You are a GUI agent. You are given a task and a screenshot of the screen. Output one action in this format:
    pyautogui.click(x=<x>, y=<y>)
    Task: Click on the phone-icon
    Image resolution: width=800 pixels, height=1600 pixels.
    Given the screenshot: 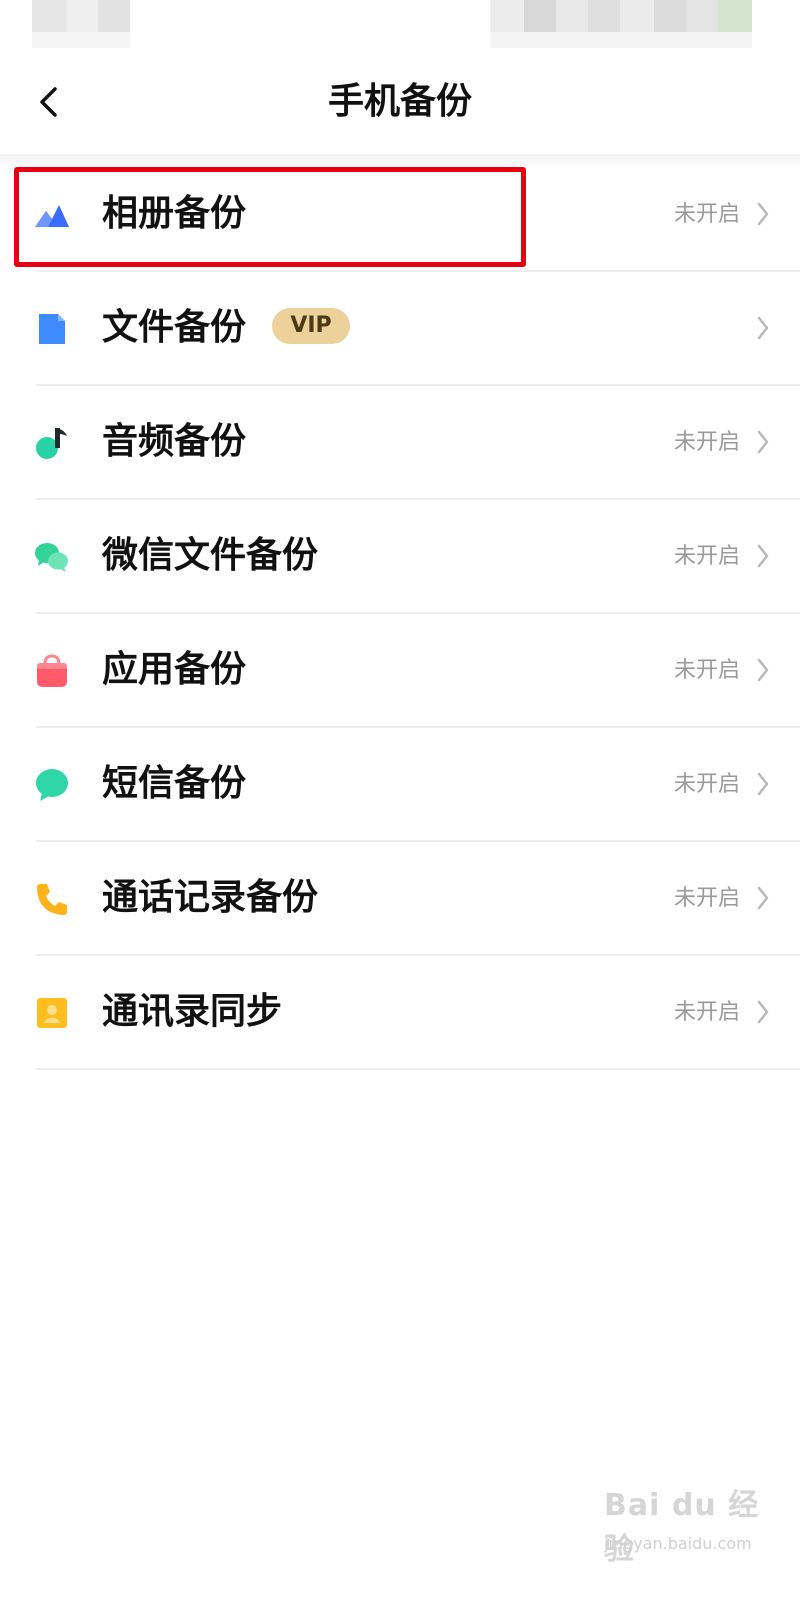 What is the action you would take?
    pyautogui.click(x=52, y=899)
    